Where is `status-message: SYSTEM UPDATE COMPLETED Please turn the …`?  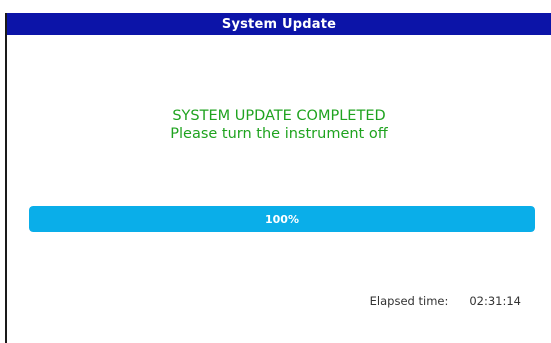
status-message: SYSTEM UPDATE COMPLETED Please turn the … is located at coordinates (279, 125).